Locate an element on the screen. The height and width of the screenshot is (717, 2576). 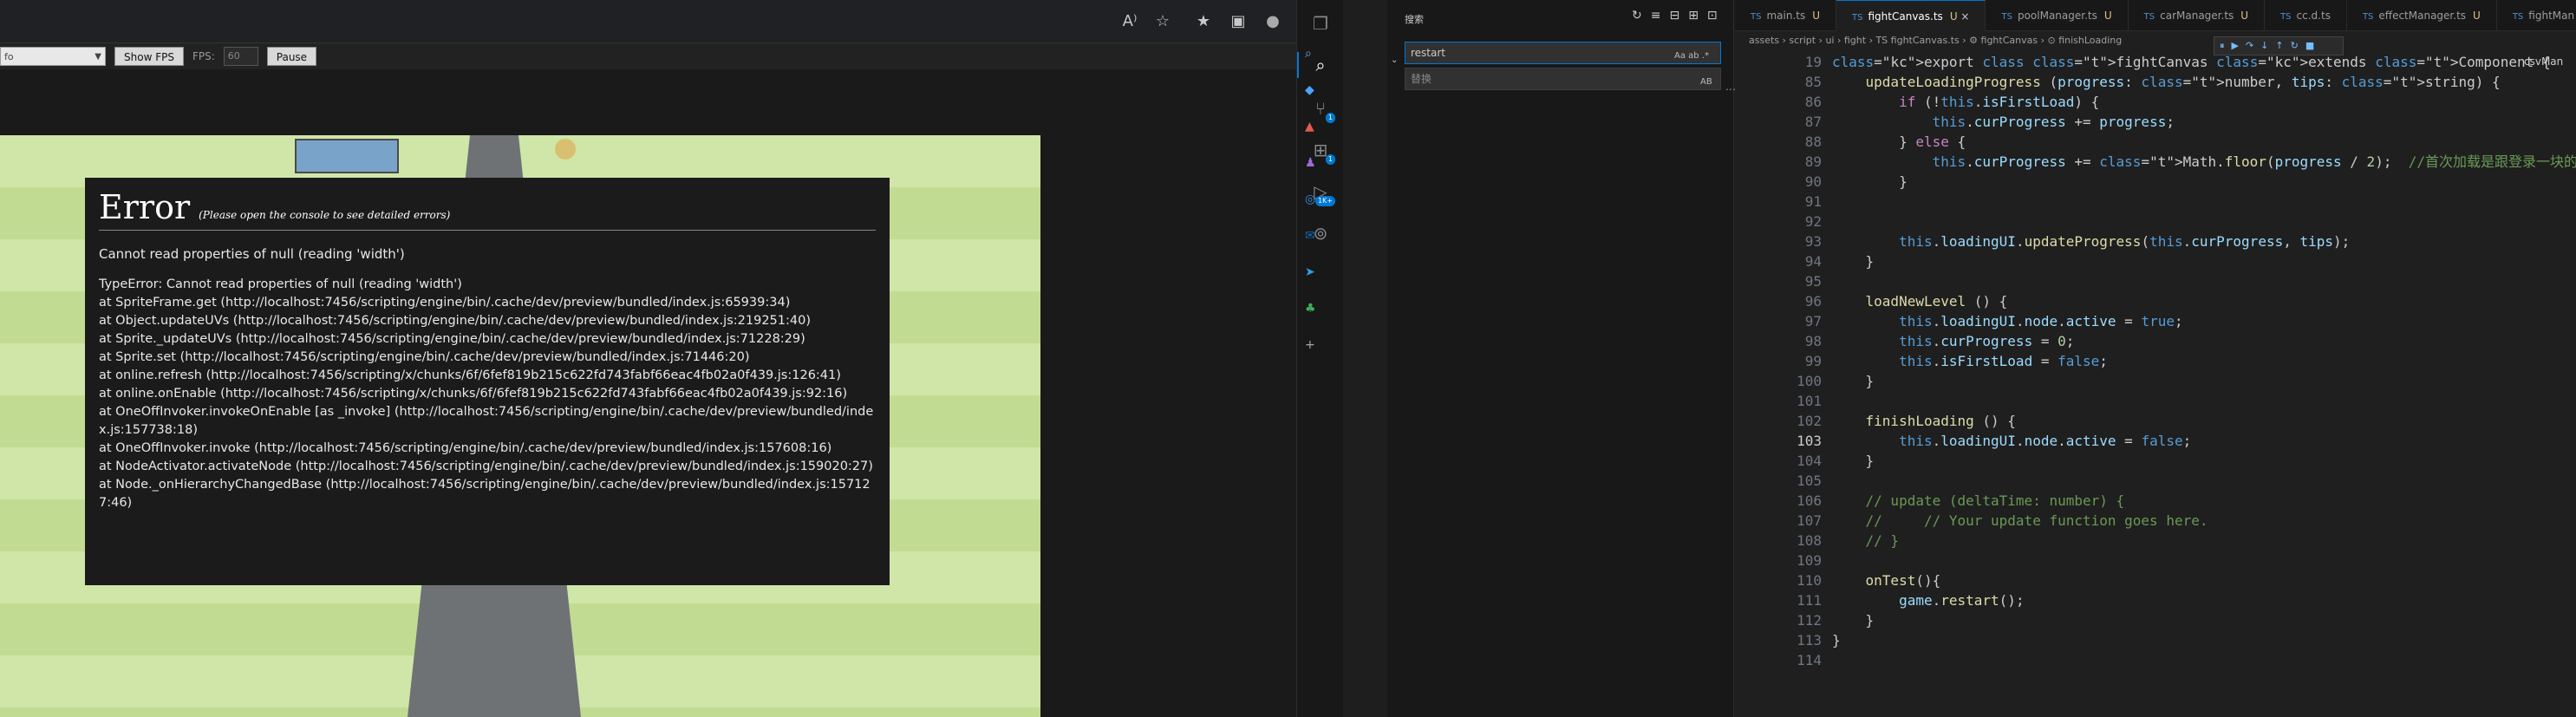
code-line: 108 // } is located at coordinates (2156, 541).